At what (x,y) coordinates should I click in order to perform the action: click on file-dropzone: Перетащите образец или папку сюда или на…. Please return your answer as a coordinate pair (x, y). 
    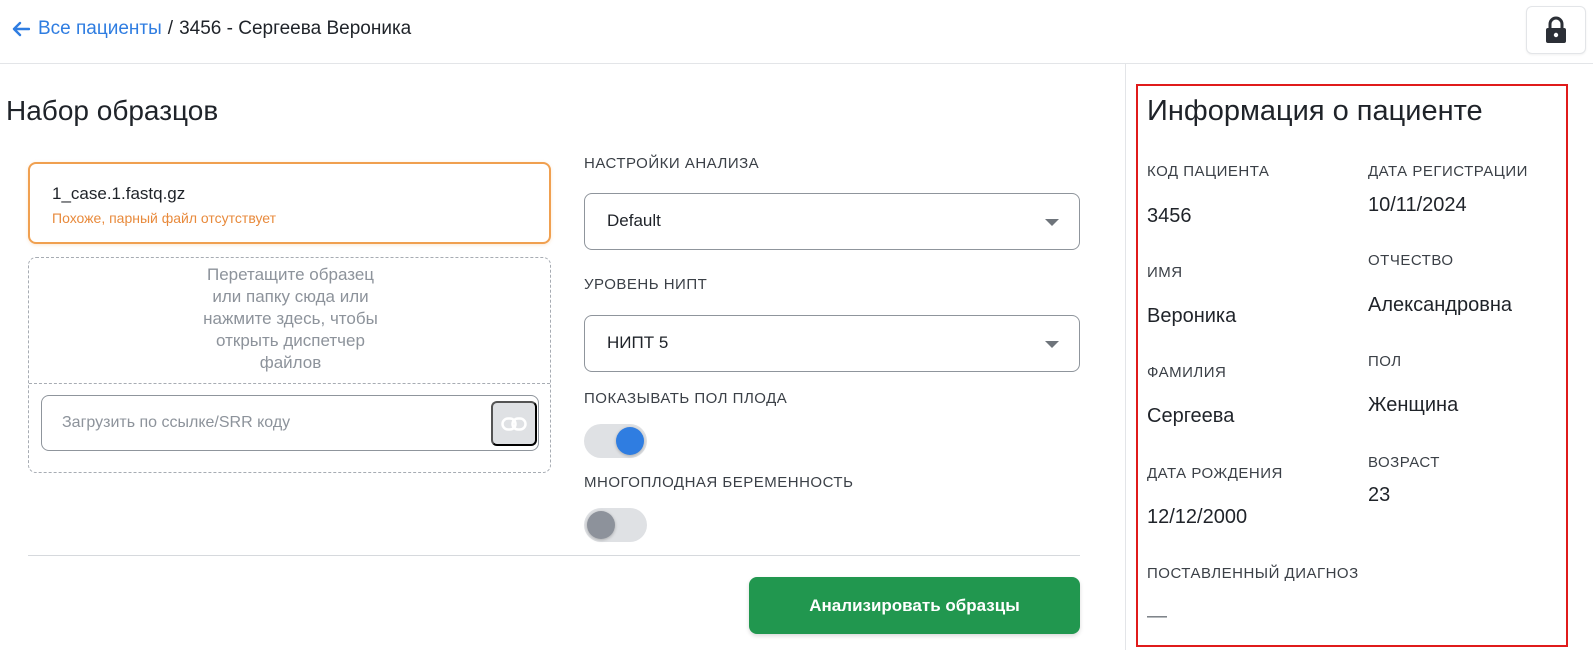
    Looking at the image, I should click on (289, 365).